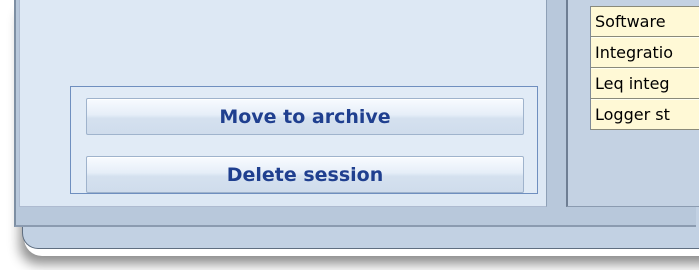 The width and height of the screenshot is (699, 270). I want to click on table-row: Leq integ, so click(645, 83).